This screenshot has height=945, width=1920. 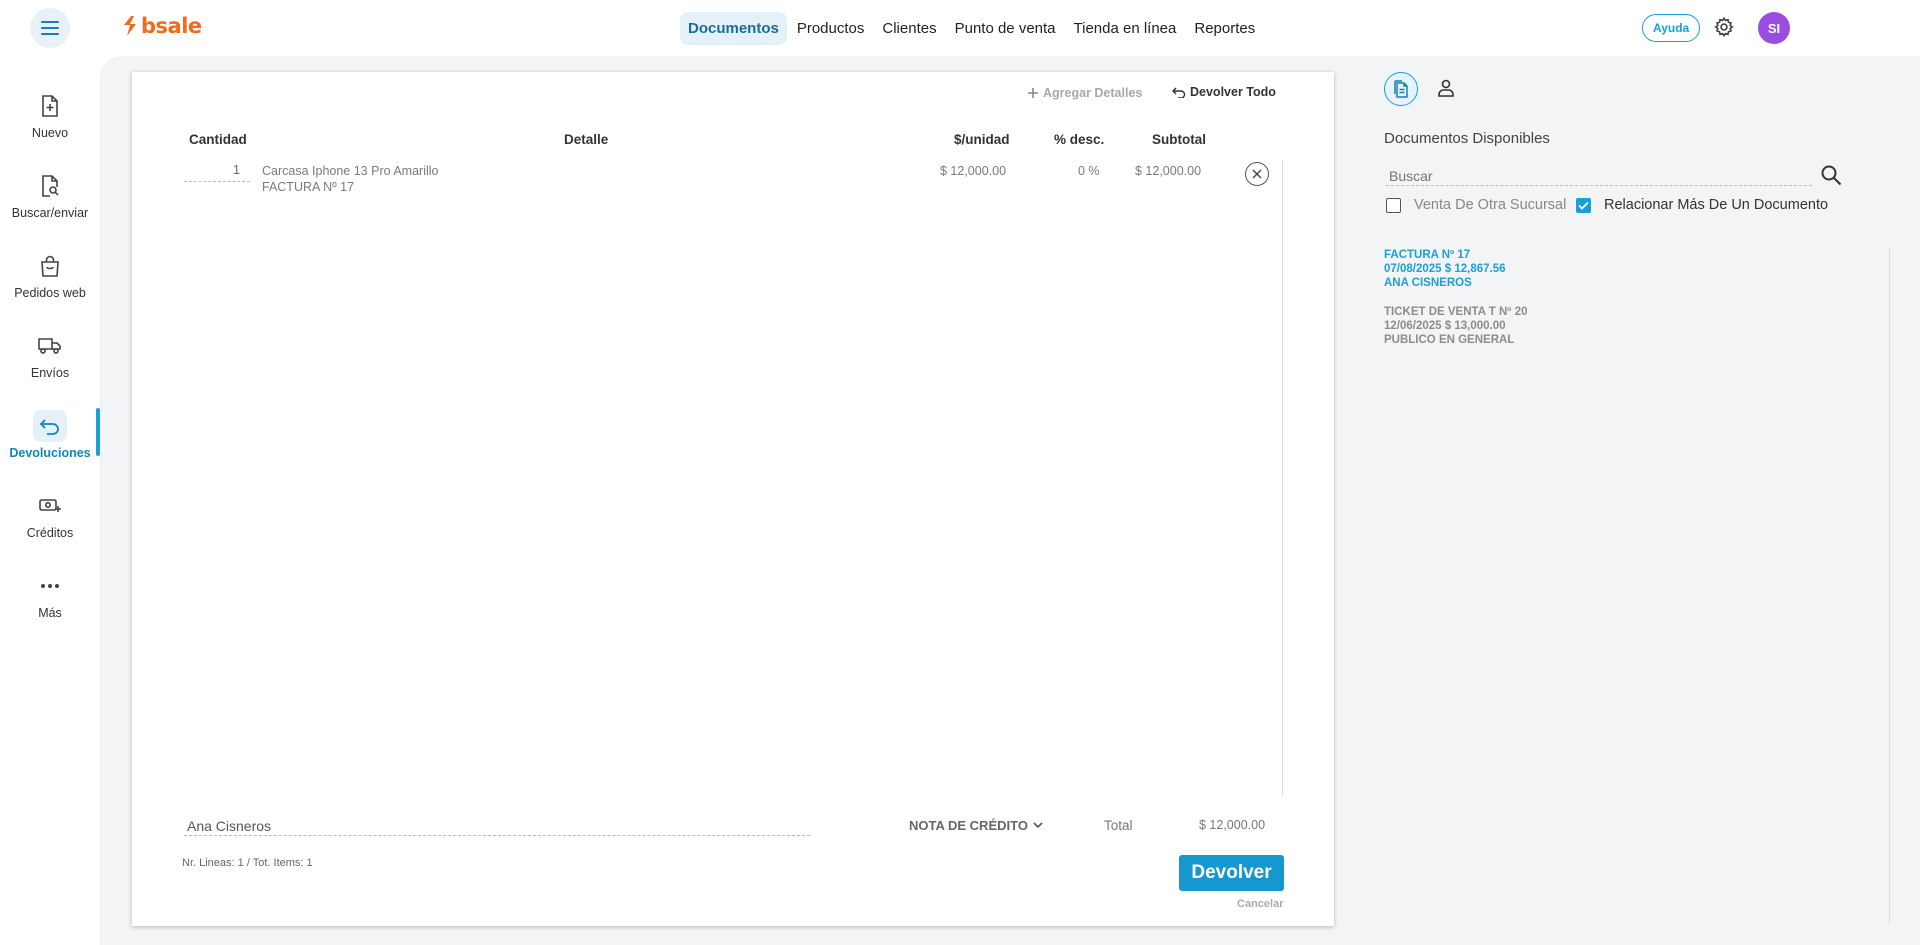 I want to click on sidebar-item-label: Créditos, so click(x=50, y=533).